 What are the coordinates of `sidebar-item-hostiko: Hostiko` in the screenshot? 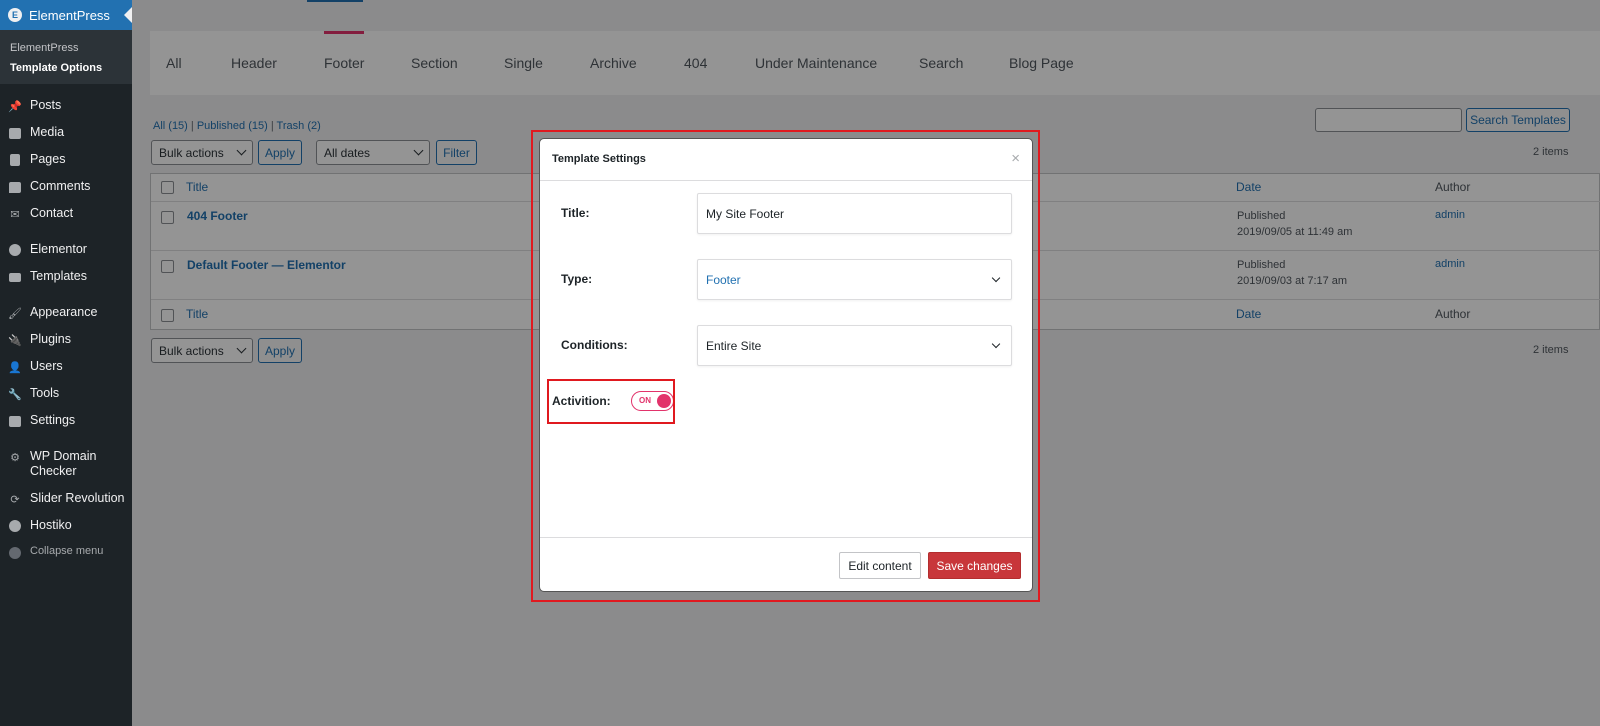 It's located at (66, 525).